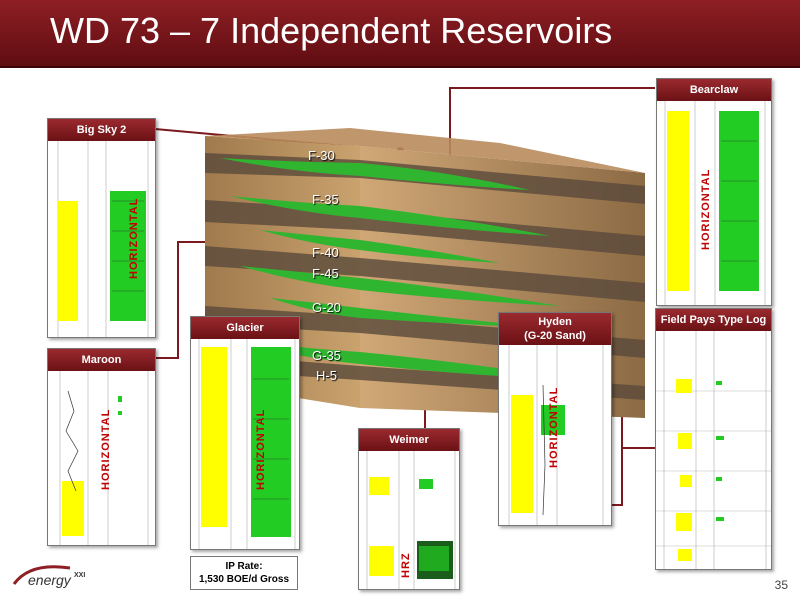  What do you see at coordinates (409, 509) in the screenshot?
I see `panel-weimer: Weimer HRZ` at bounding box center [409, 509].